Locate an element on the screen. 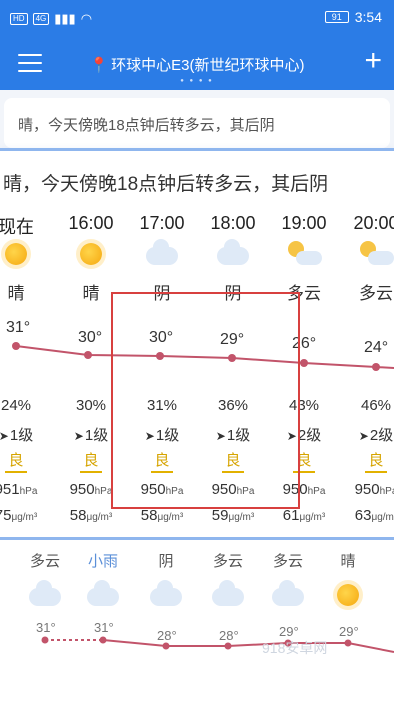 The image size is (394, 720). location-title: 📍 环球中心E3(新世纪环球中心) is located at coordinates (197, 64).